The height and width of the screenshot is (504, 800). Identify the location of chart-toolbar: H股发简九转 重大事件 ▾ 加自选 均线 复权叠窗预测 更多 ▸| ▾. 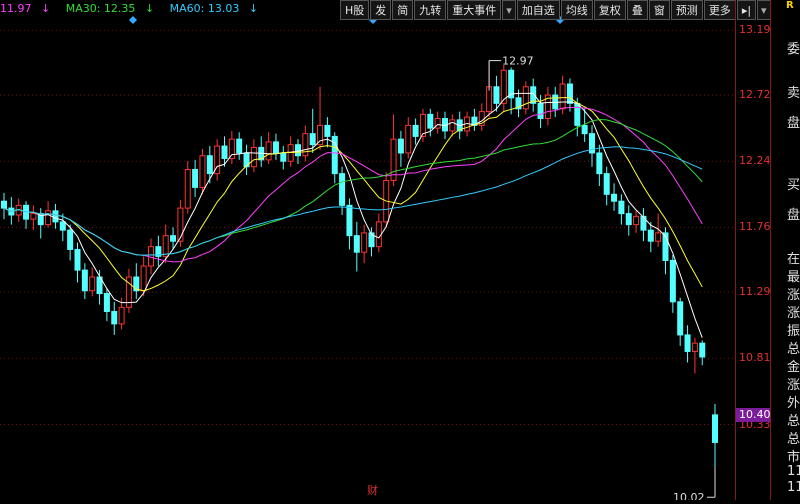
(556, 10).